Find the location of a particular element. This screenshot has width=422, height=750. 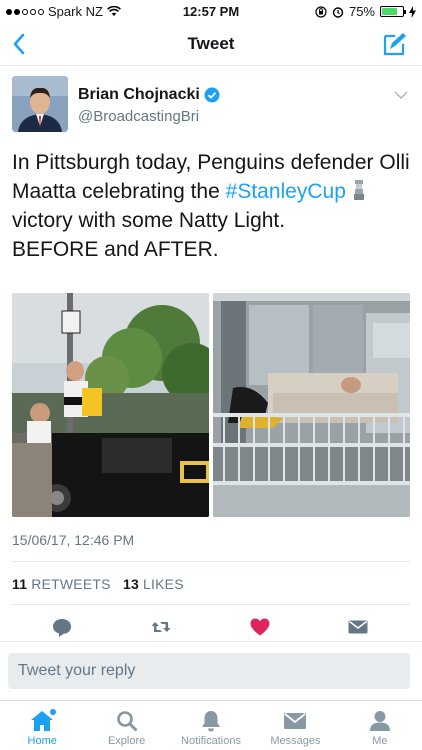

battery-icon is located at coordinates (393, 11).